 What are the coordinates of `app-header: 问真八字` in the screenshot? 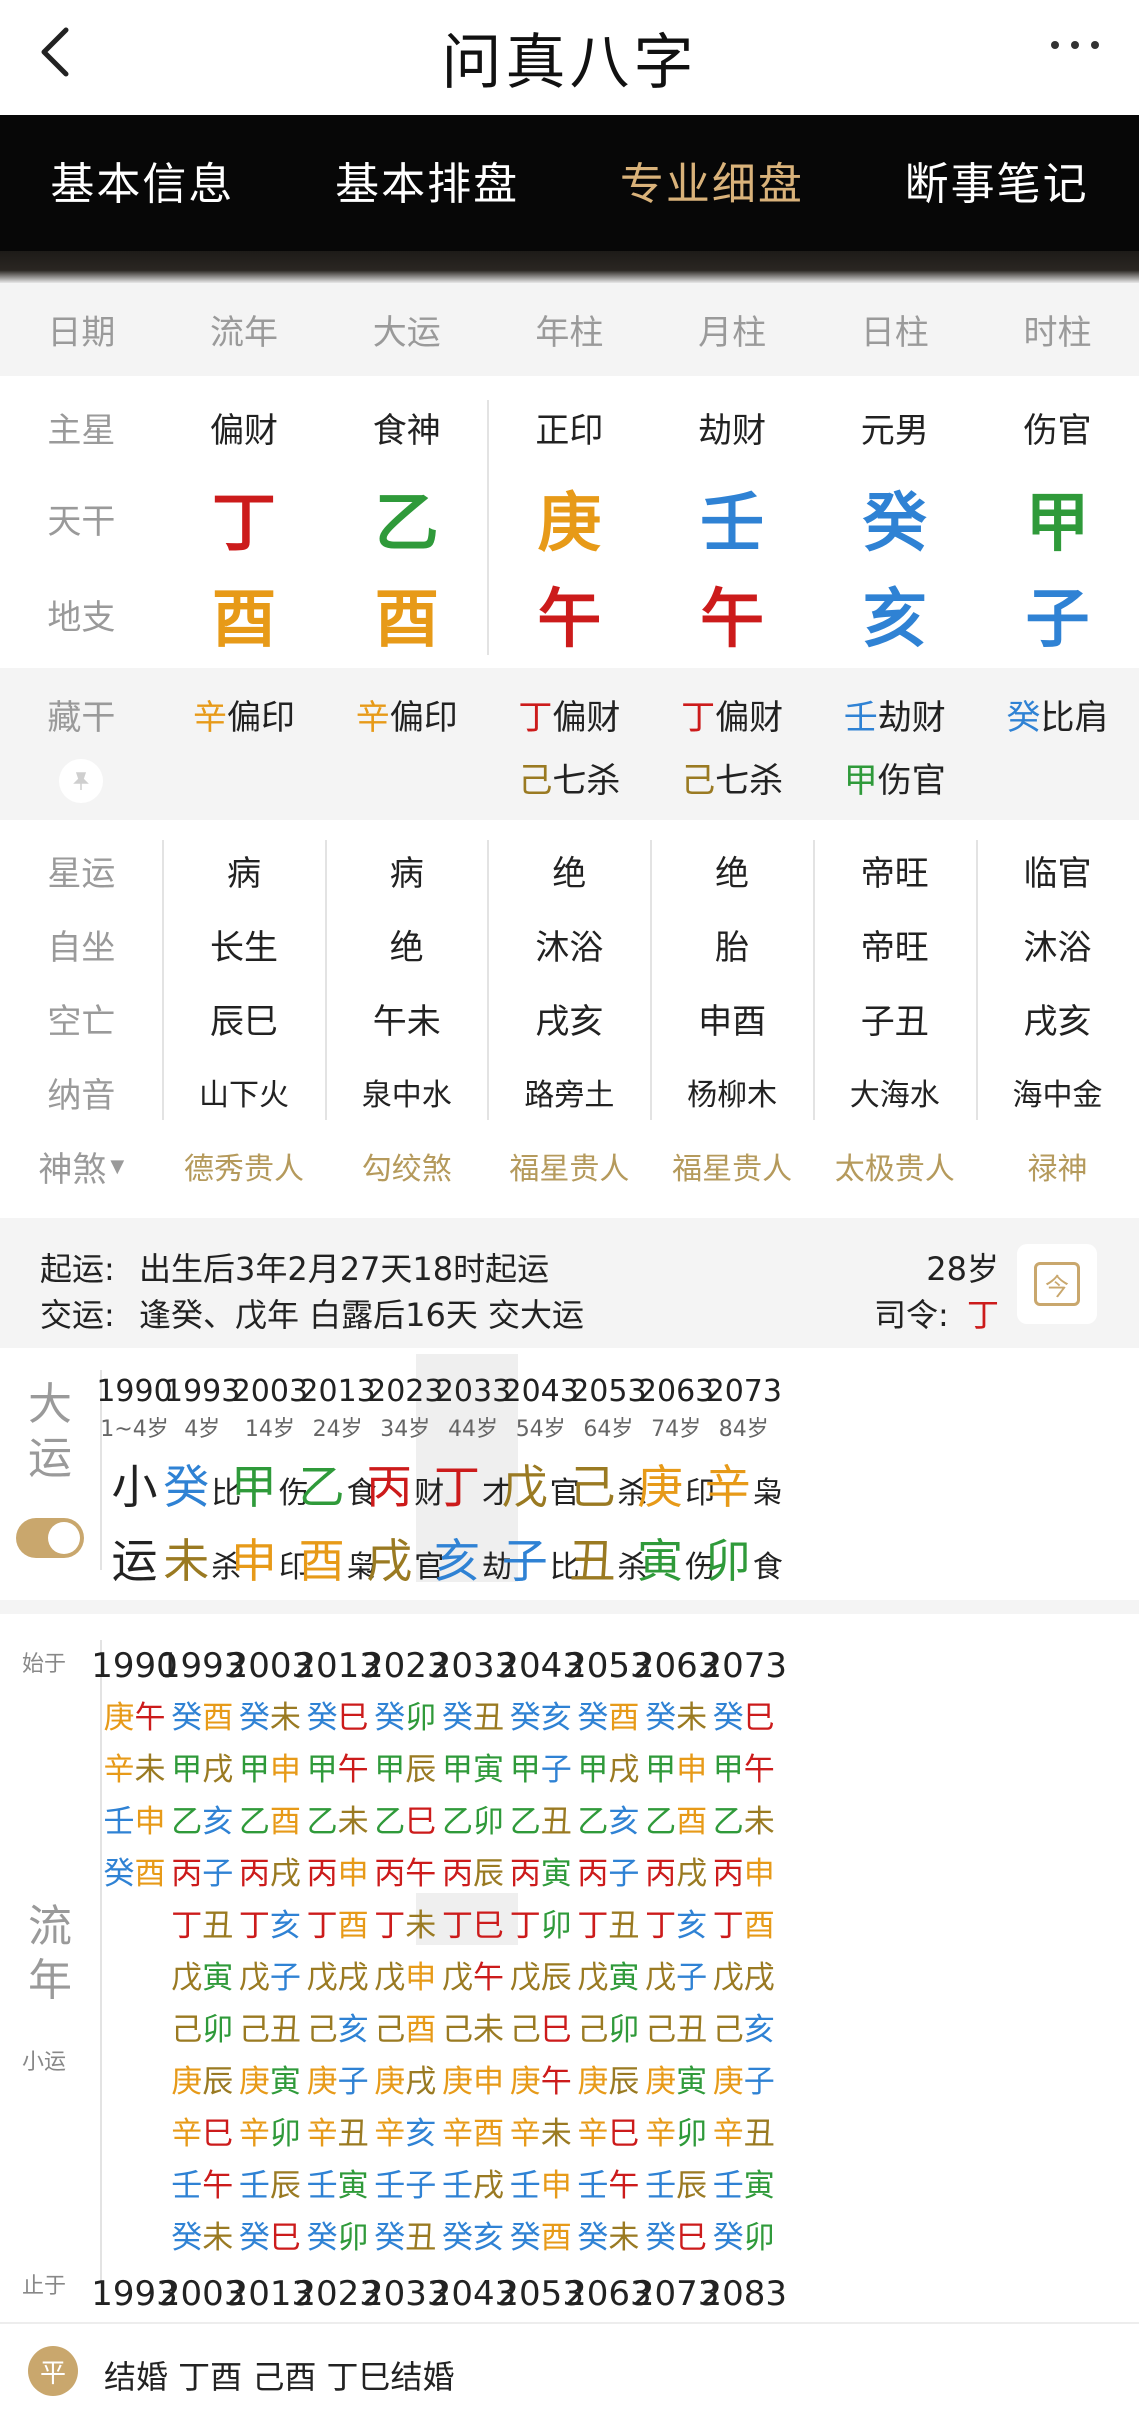 It's located at (569, 57).